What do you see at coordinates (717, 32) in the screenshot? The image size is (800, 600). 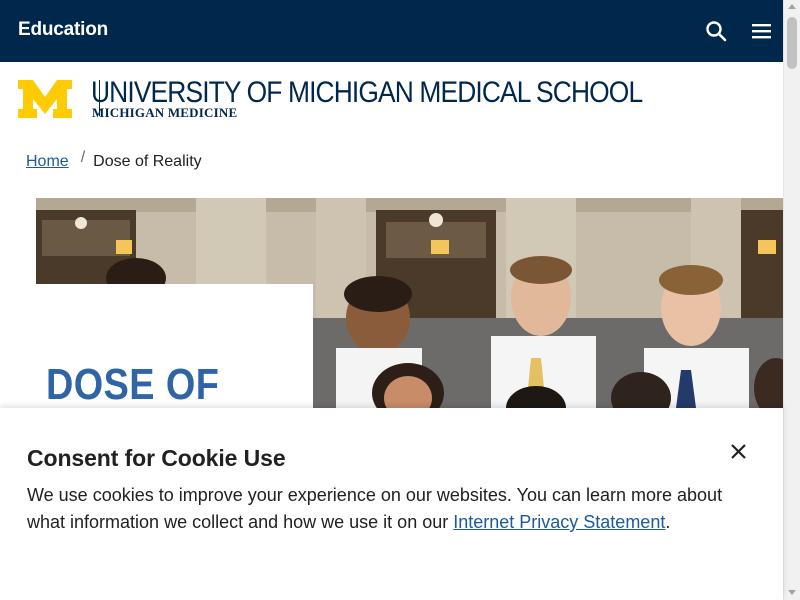 I see `search-icon` at bounding box center [717, 32].